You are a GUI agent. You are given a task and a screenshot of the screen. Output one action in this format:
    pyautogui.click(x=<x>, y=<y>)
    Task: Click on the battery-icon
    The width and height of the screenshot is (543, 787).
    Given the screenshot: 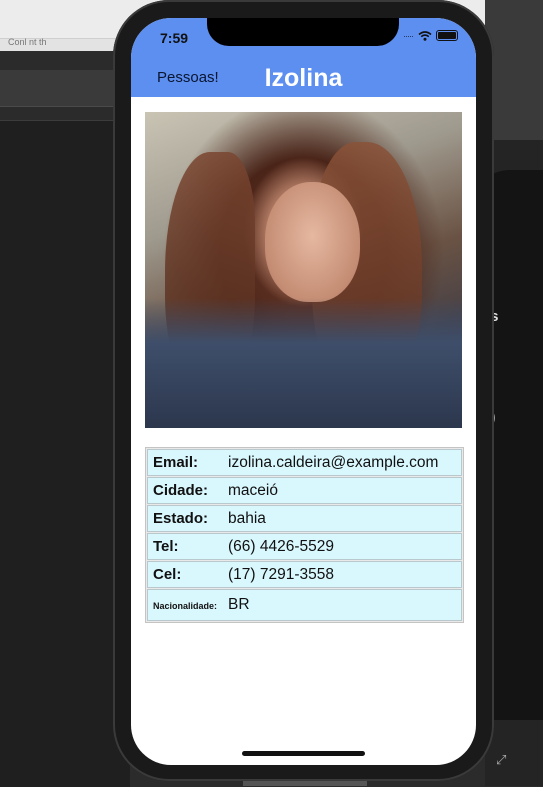 What is the action you would take?
    pyautogui.click(x=447, y=35)
    